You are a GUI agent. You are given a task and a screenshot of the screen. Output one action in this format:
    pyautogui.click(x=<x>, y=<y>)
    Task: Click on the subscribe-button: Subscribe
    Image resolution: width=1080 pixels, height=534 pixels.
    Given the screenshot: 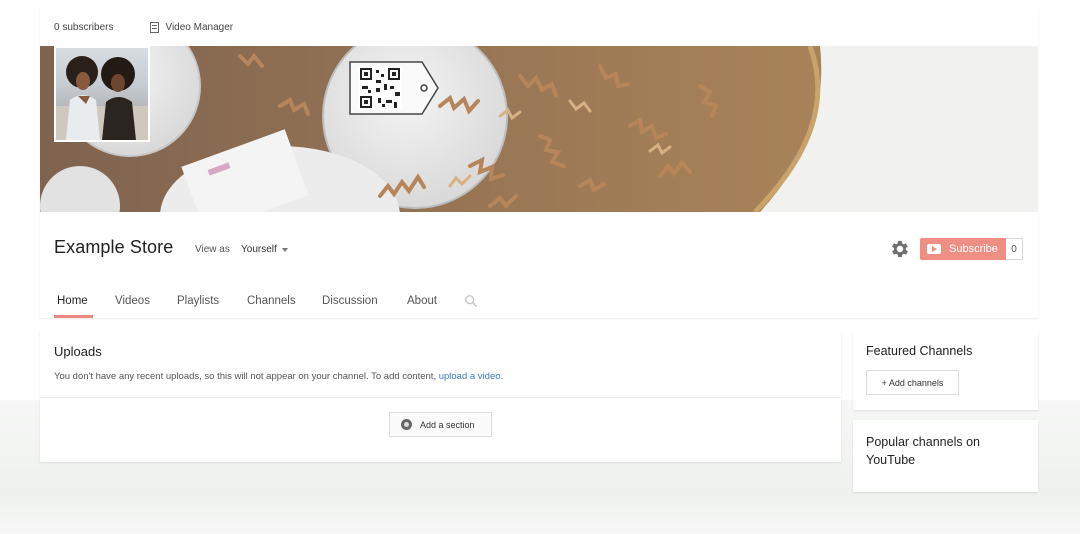 What is the action you would take?
    pyautogui.click(x=963, y=249)
    